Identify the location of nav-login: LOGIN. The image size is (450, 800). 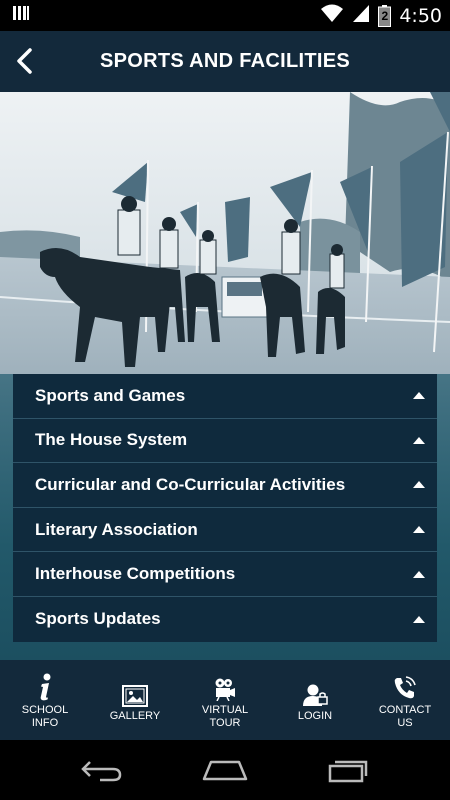
(315, 700).